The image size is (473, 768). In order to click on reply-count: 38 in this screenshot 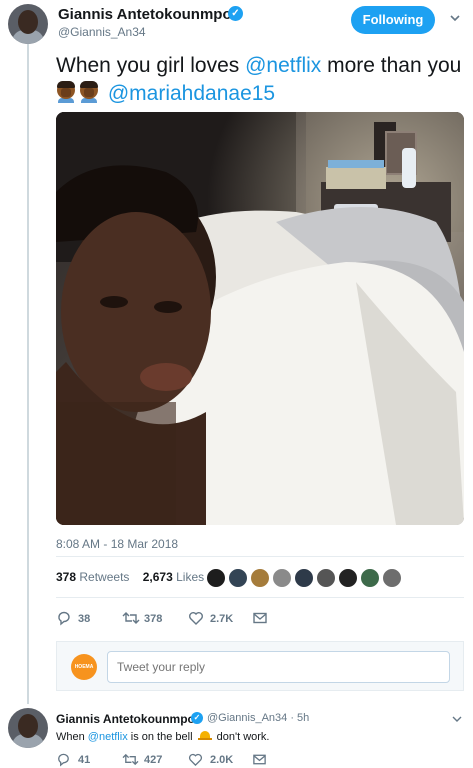, I will do `click(84, 619)`.